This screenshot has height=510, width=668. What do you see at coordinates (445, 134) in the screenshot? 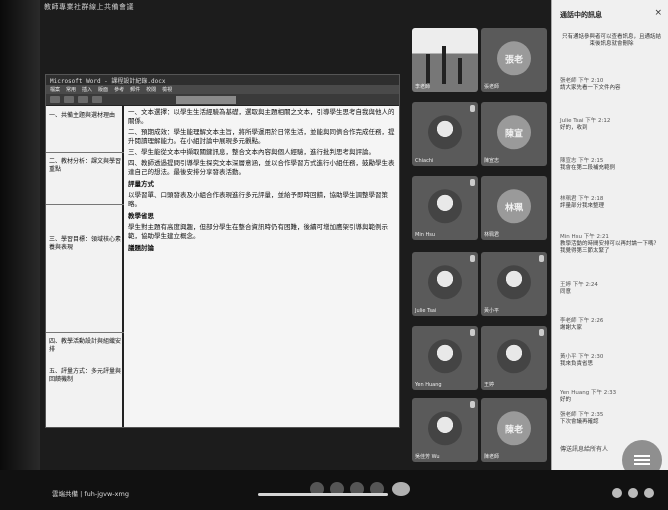
I see `participant-tile: Chiachi` at bounding box center [445, 134].